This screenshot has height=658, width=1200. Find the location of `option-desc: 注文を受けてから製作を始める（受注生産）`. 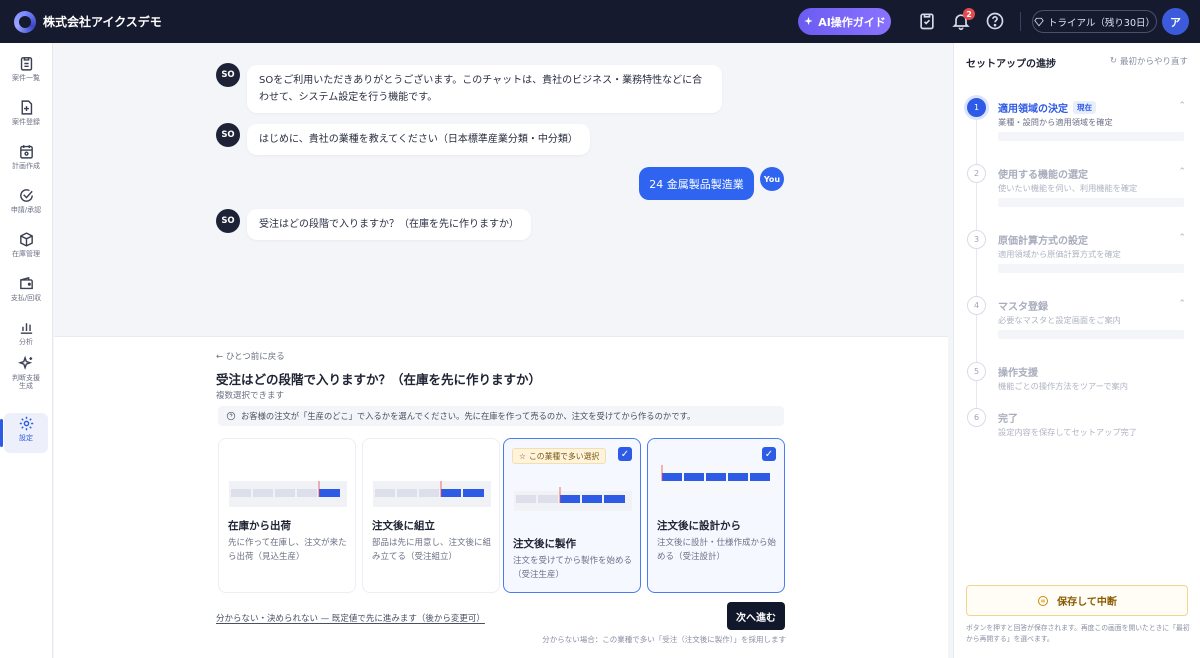

option-desc: 注文を受けてから製作を始める（受注生産） is located at coordinates (573, 568).